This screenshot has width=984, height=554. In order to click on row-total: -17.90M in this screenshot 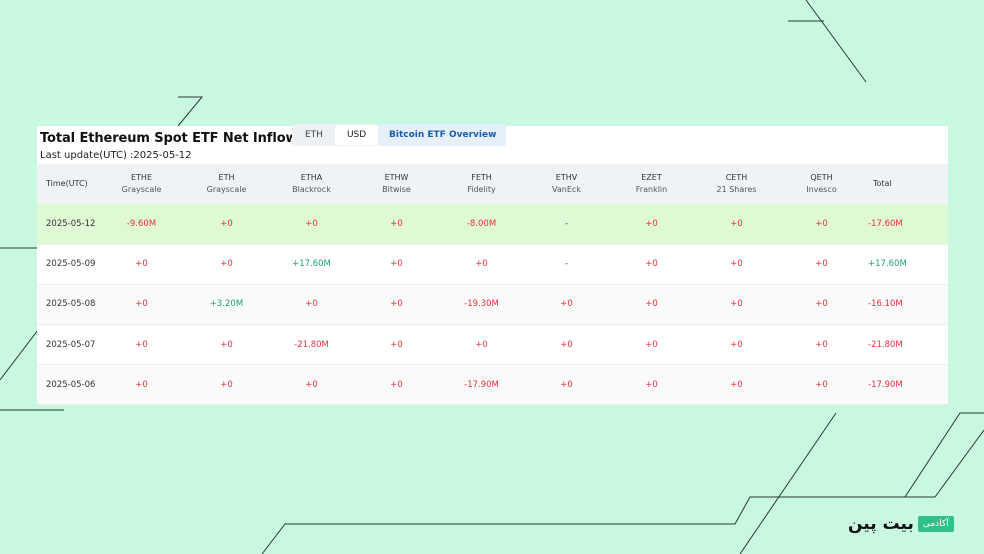, I will do `click(885, 384)`.